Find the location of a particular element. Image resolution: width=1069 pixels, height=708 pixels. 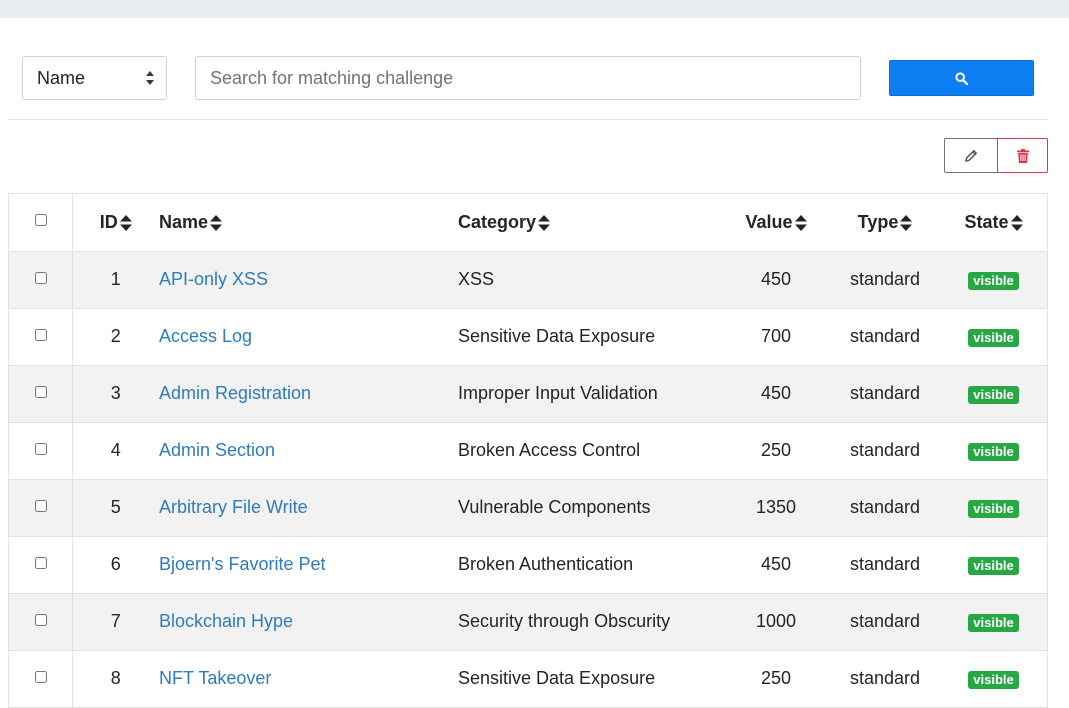

bulk-delete-button is located at coordinates (1022, 155).